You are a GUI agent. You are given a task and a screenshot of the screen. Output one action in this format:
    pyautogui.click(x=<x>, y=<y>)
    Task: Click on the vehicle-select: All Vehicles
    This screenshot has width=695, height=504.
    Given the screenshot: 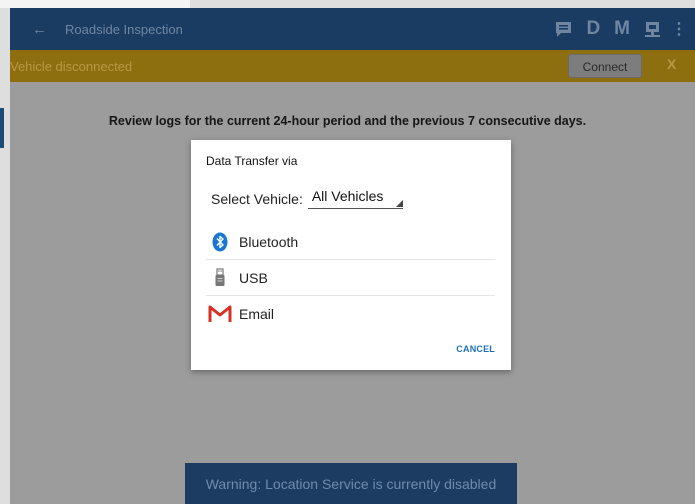 What is the action you would take?
    pyautogui.click(x=355, y=198)
    